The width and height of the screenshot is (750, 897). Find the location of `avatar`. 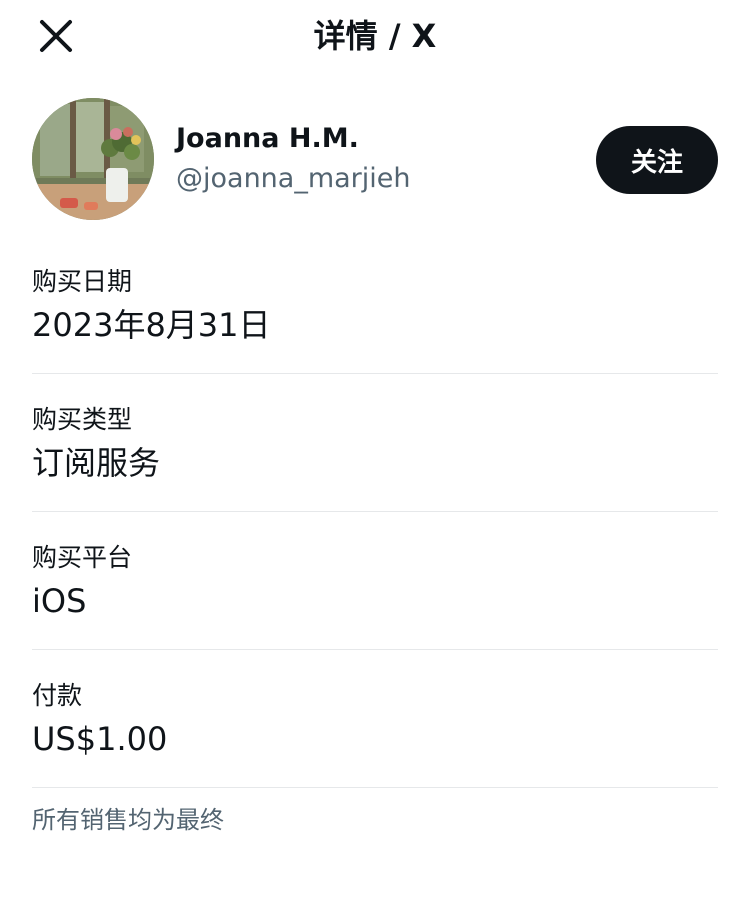

avatar is located at coordinates (93, 159).